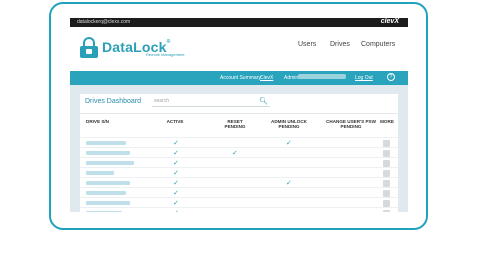  Describe the element at coordinates (387, 121) in the screenshot. I see `header-more: MORE` at that location.